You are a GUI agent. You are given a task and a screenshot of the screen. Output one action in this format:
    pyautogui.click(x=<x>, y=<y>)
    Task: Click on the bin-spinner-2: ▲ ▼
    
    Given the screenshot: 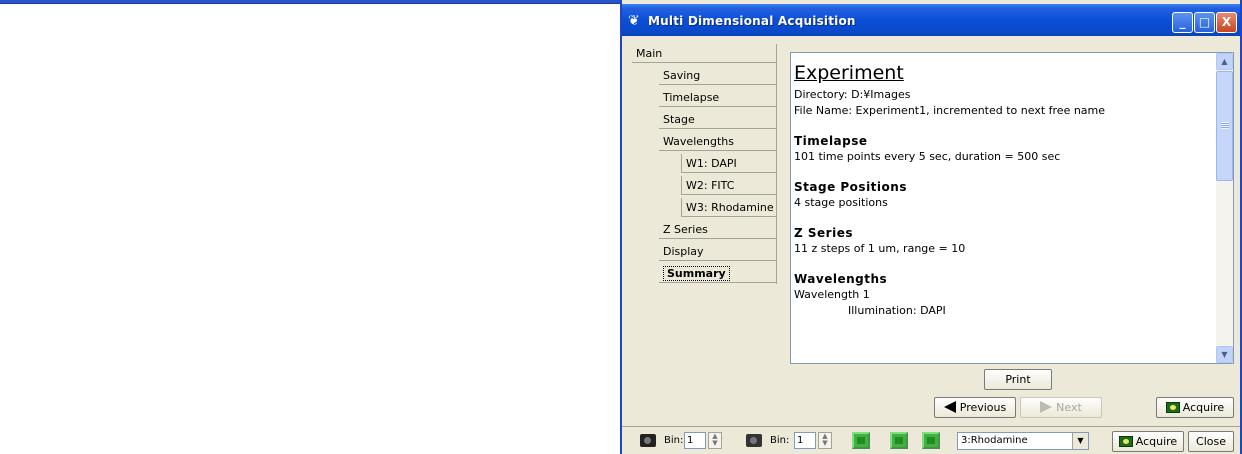 What is the action you would take?
    pyautogui.click(x=825, y=440)
    